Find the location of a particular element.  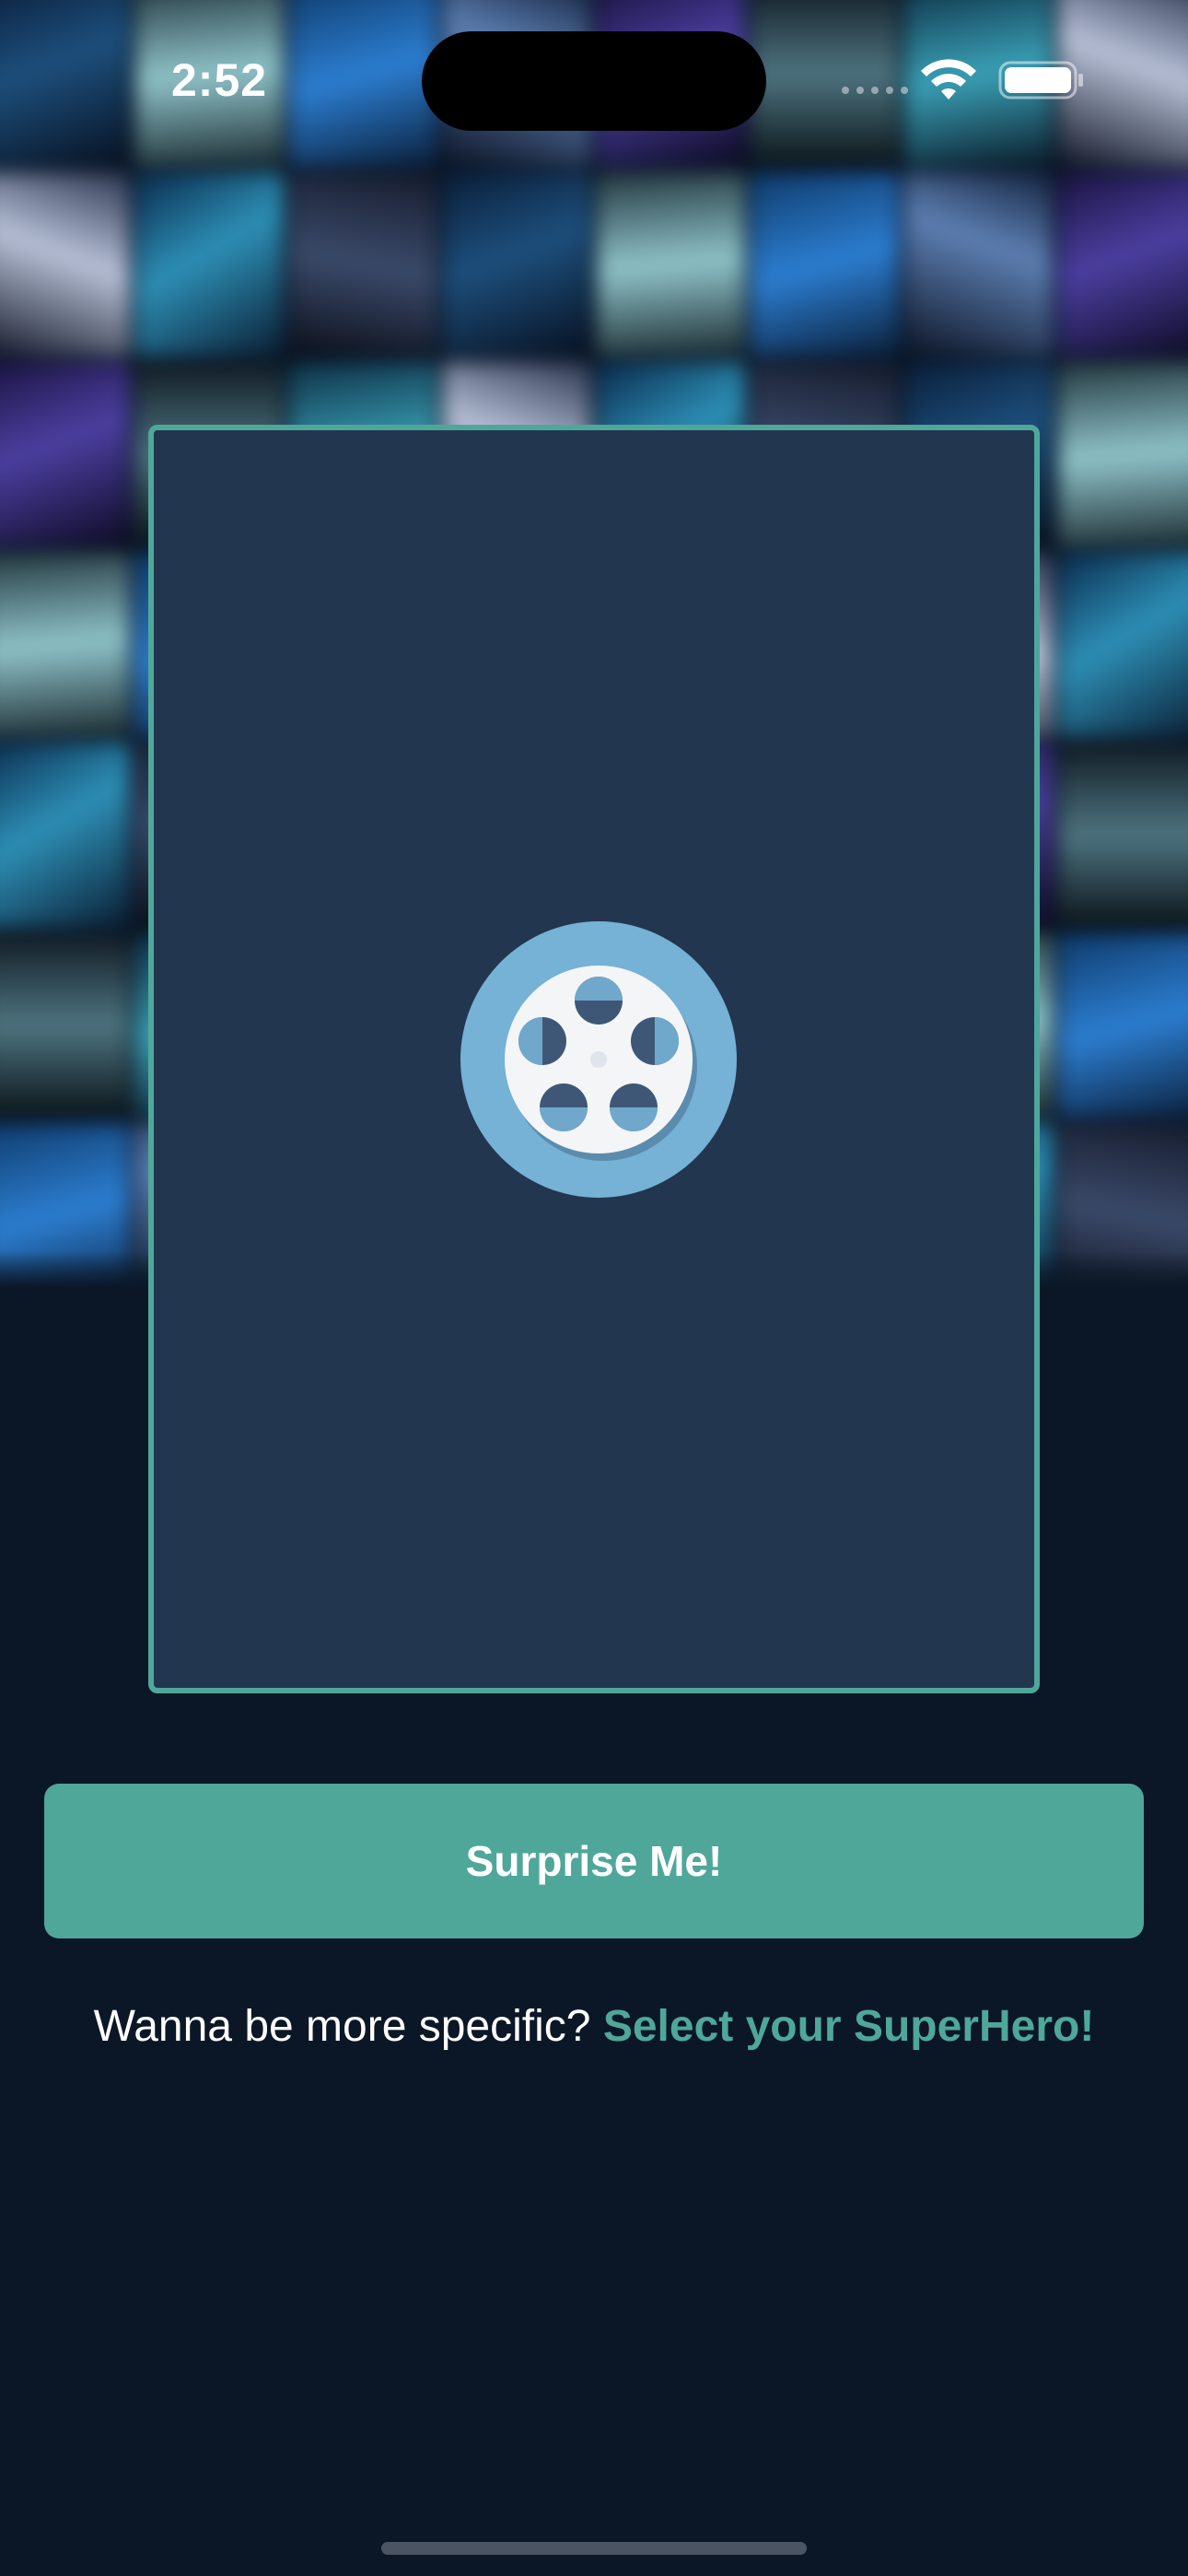

select-superhero-link: Select your SuperHero! is located at coordinates (848, 2026).